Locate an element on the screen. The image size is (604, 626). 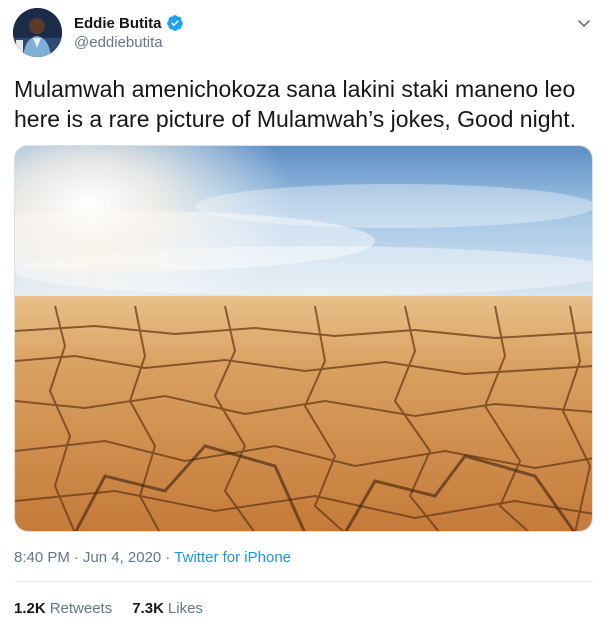
retweets-stat: 1.2K Retweets is located at coordinates (63, 608).